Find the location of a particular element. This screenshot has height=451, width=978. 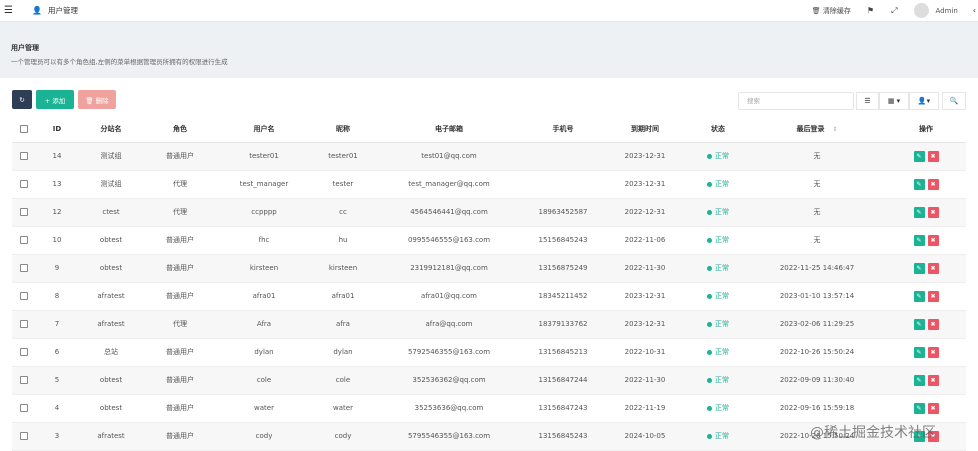

cell-email: 5795546355@163.com is located at coordinates (449, 436).